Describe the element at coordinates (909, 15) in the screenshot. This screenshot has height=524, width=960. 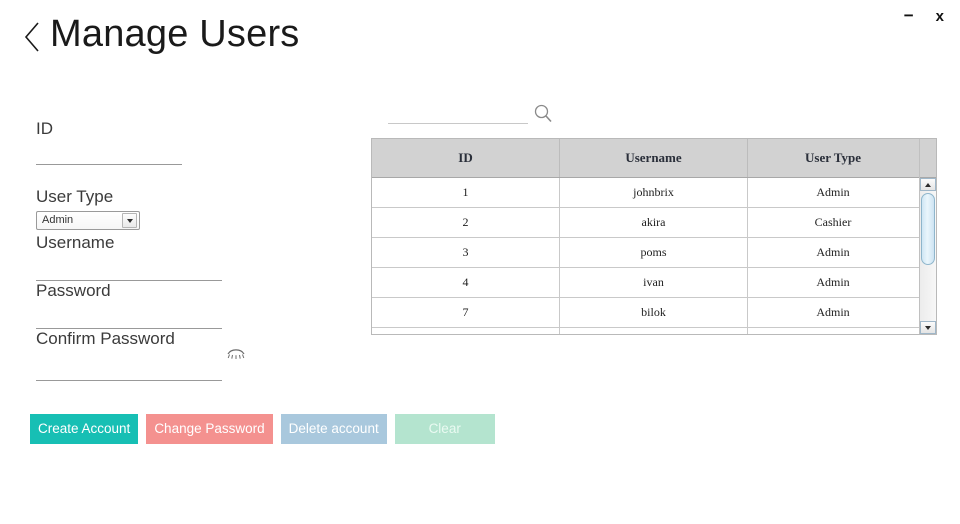
I see `minimize-button: −` at that location.